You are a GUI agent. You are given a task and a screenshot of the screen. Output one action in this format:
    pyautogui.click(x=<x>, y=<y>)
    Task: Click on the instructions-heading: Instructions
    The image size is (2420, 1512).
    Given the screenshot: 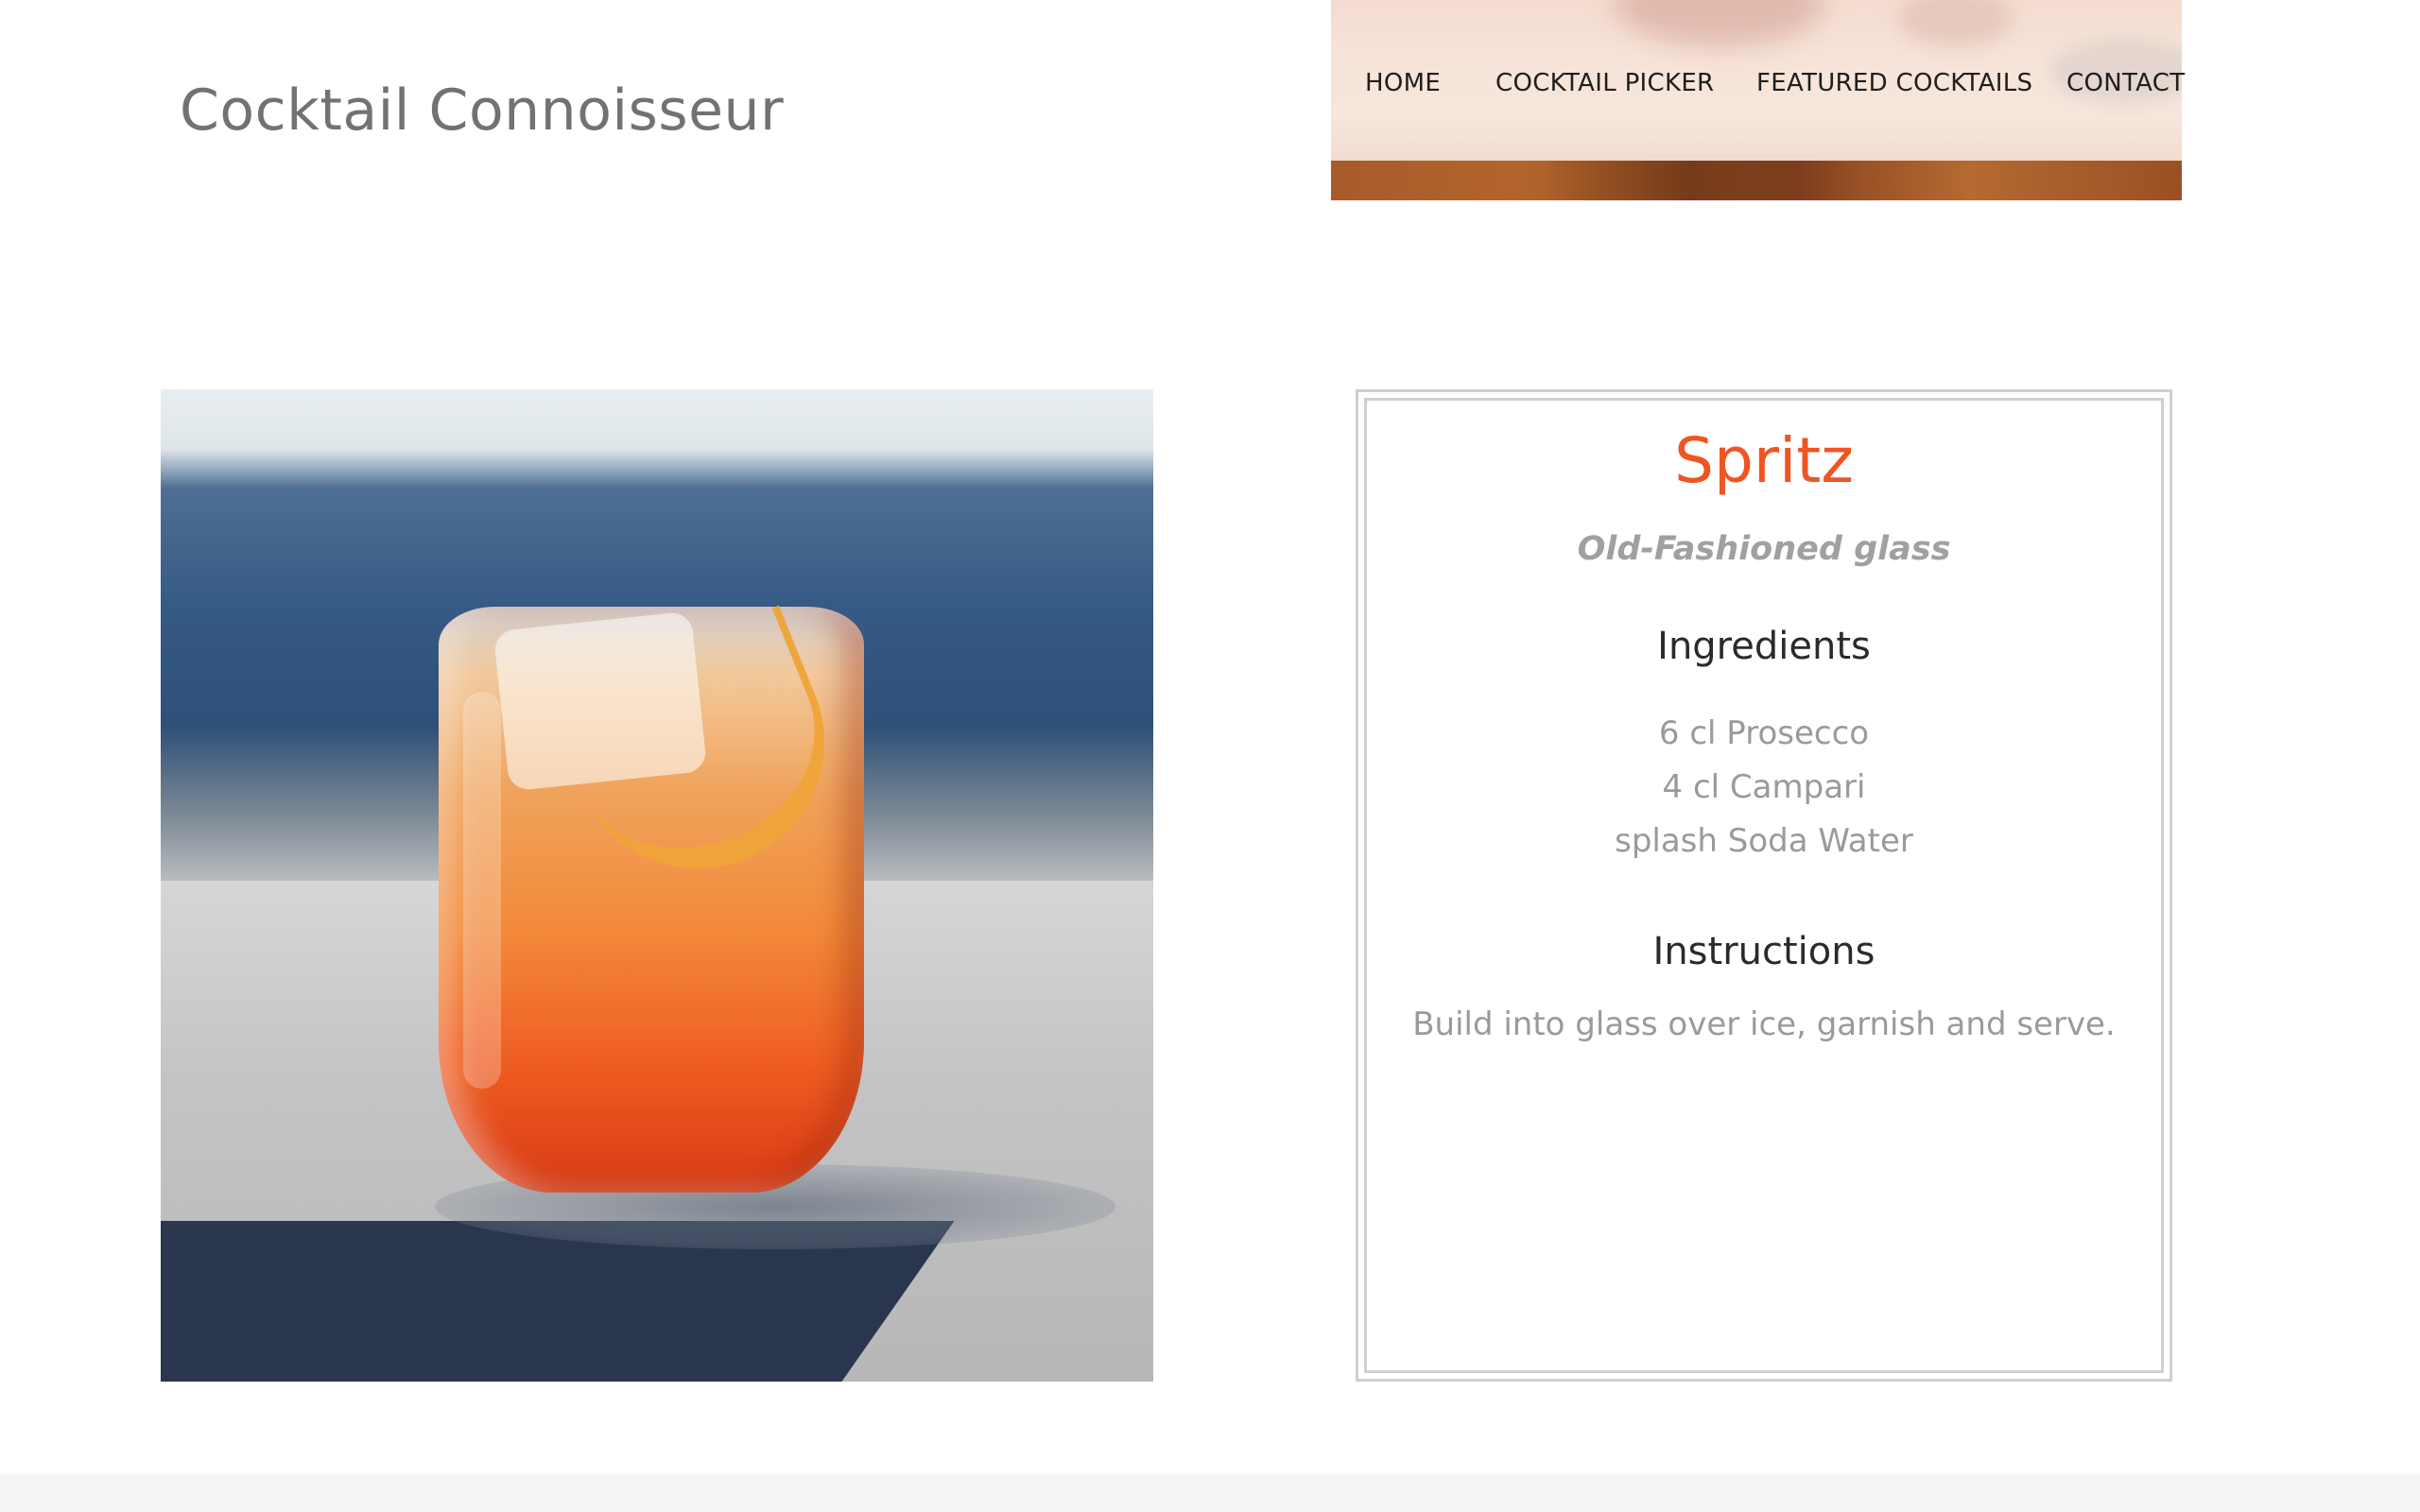 What is the action you would take?
    pyautogui.click(x=1764, y=951)
    